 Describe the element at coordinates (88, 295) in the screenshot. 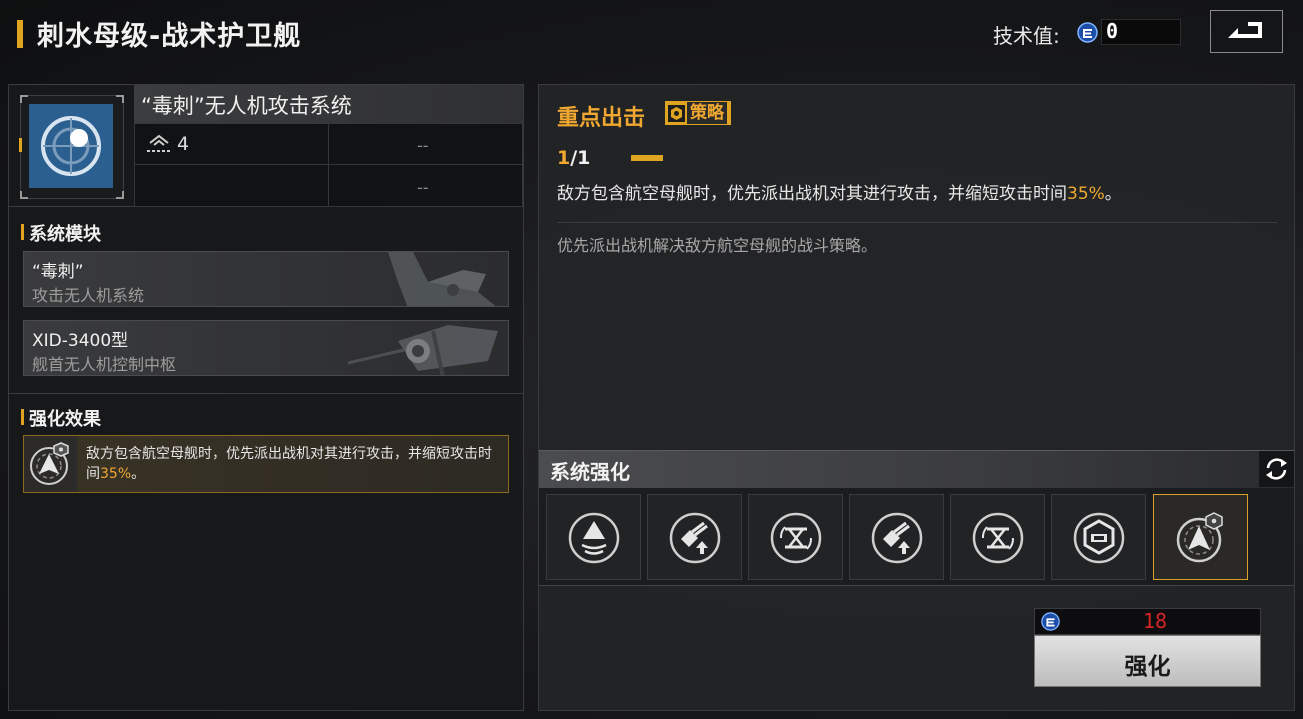

I see `module-subtitle: 攻击无人机系统` at that location.